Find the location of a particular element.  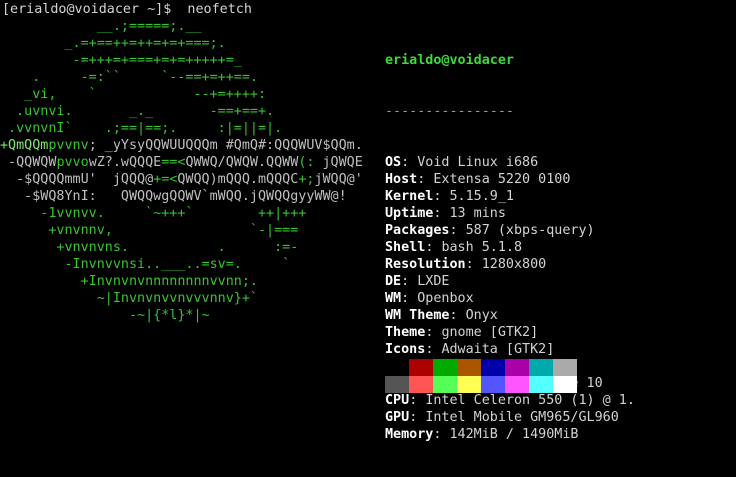

info-key: GPU is located at coordinates (397, 417).